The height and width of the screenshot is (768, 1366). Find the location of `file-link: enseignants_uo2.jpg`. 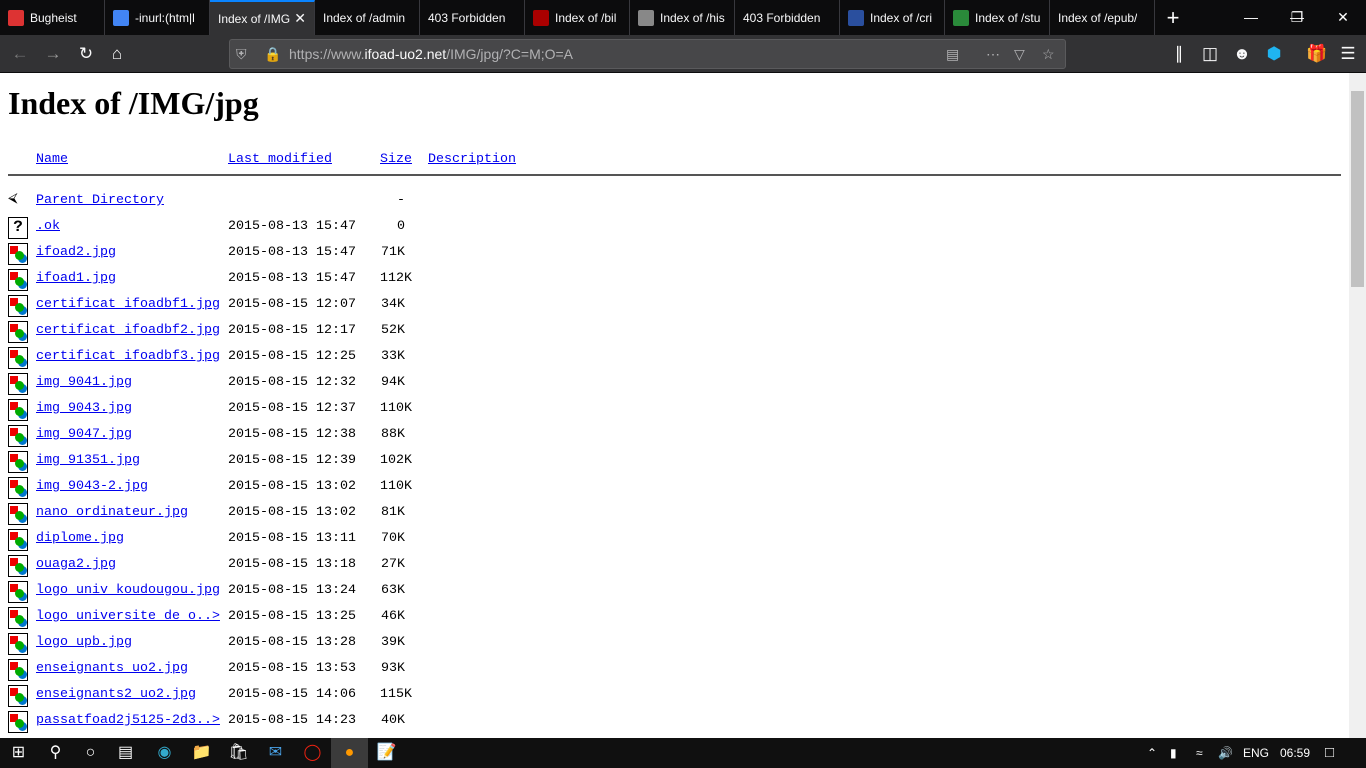

file-link: enseignants_uo2.jpg is located at coordinates (112, 668).